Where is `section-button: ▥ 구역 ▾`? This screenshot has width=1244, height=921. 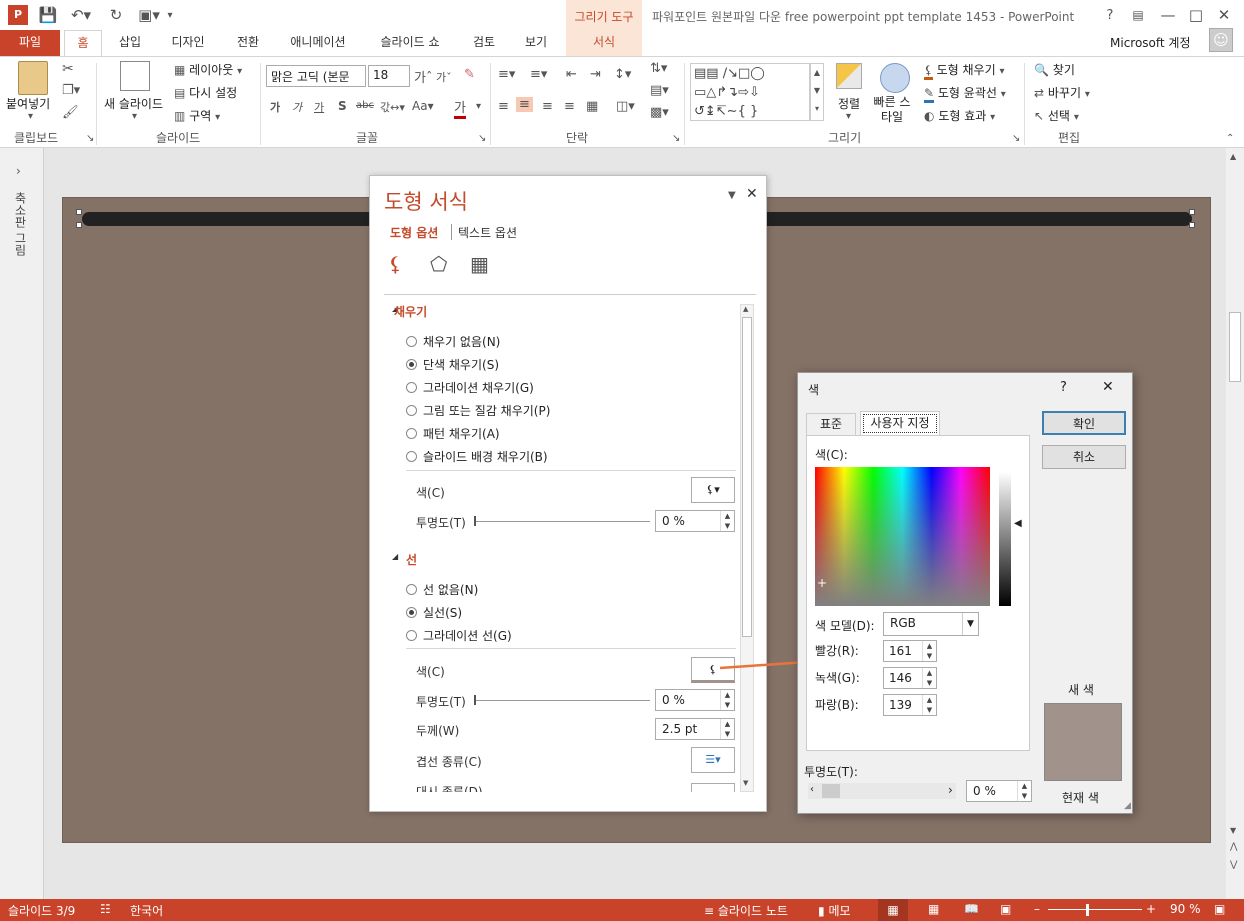 section-button: ▥ 구역 ▾ is located at coordinates (197, 115).